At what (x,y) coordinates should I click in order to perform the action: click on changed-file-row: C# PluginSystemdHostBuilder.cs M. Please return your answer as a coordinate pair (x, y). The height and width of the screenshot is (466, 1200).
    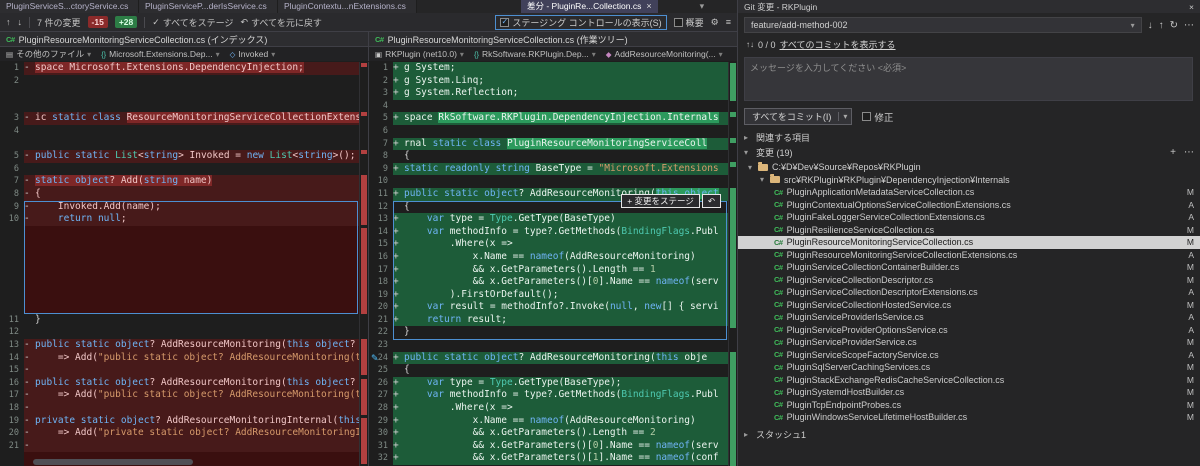
    Looking at the image, I should click on (969, 392).